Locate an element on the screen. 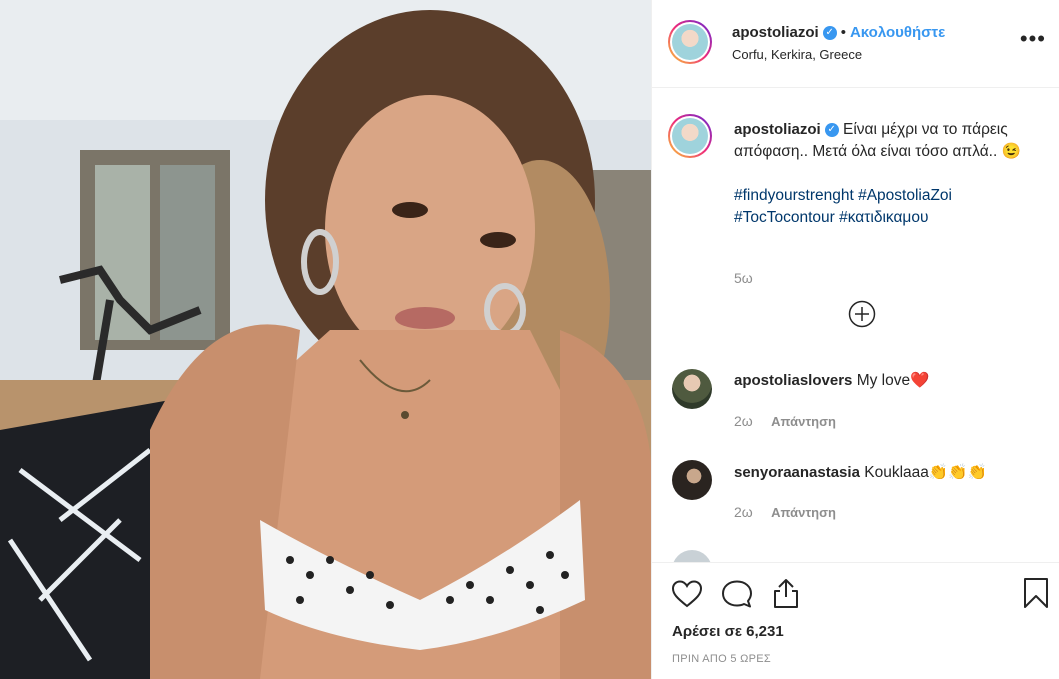 The image size is (1059, 679). comment-text: Kouklaaa is located at coordinates (896, 472).